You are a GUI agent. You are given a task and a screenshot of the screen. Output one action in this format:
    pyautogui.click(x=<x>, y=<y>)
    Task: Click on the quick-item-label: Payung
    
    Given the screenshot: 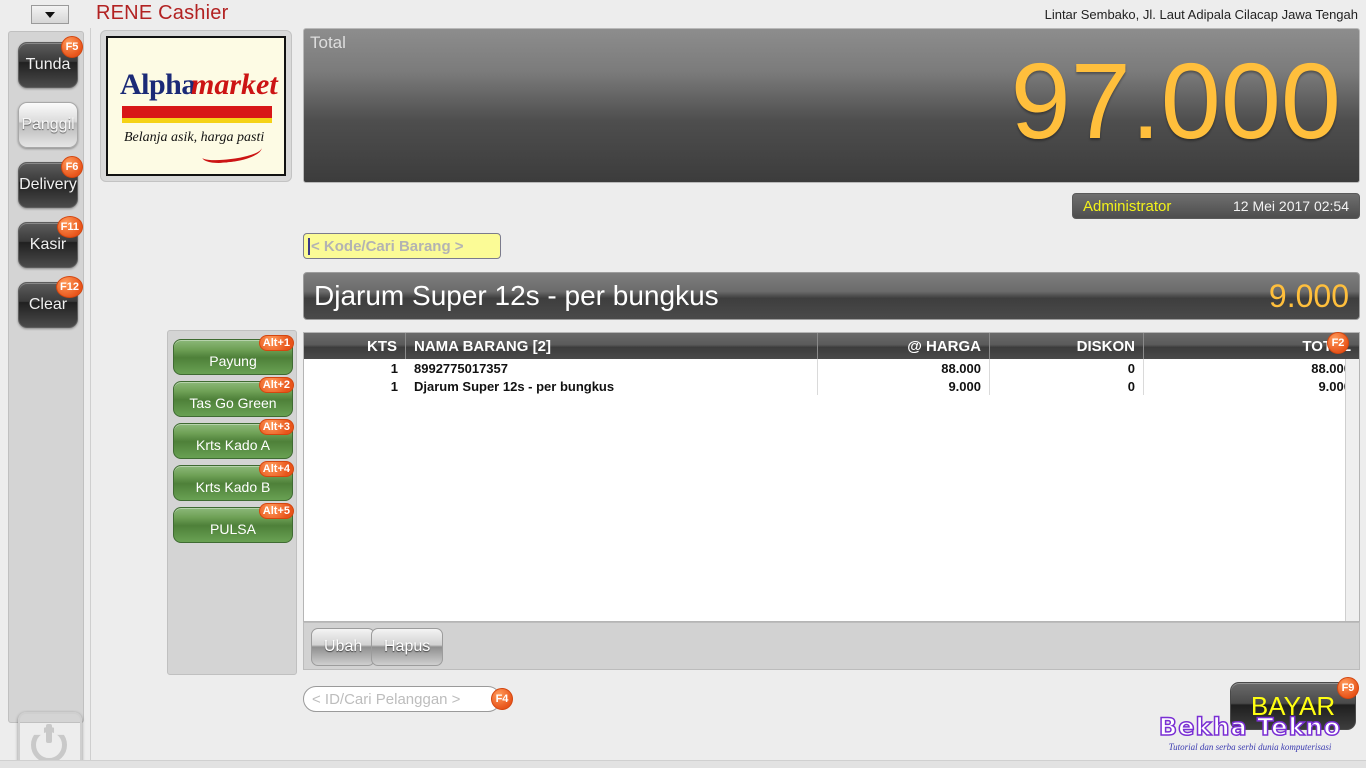 What is the action you would take?
    pyautogui.click(x=233, y=361)
    